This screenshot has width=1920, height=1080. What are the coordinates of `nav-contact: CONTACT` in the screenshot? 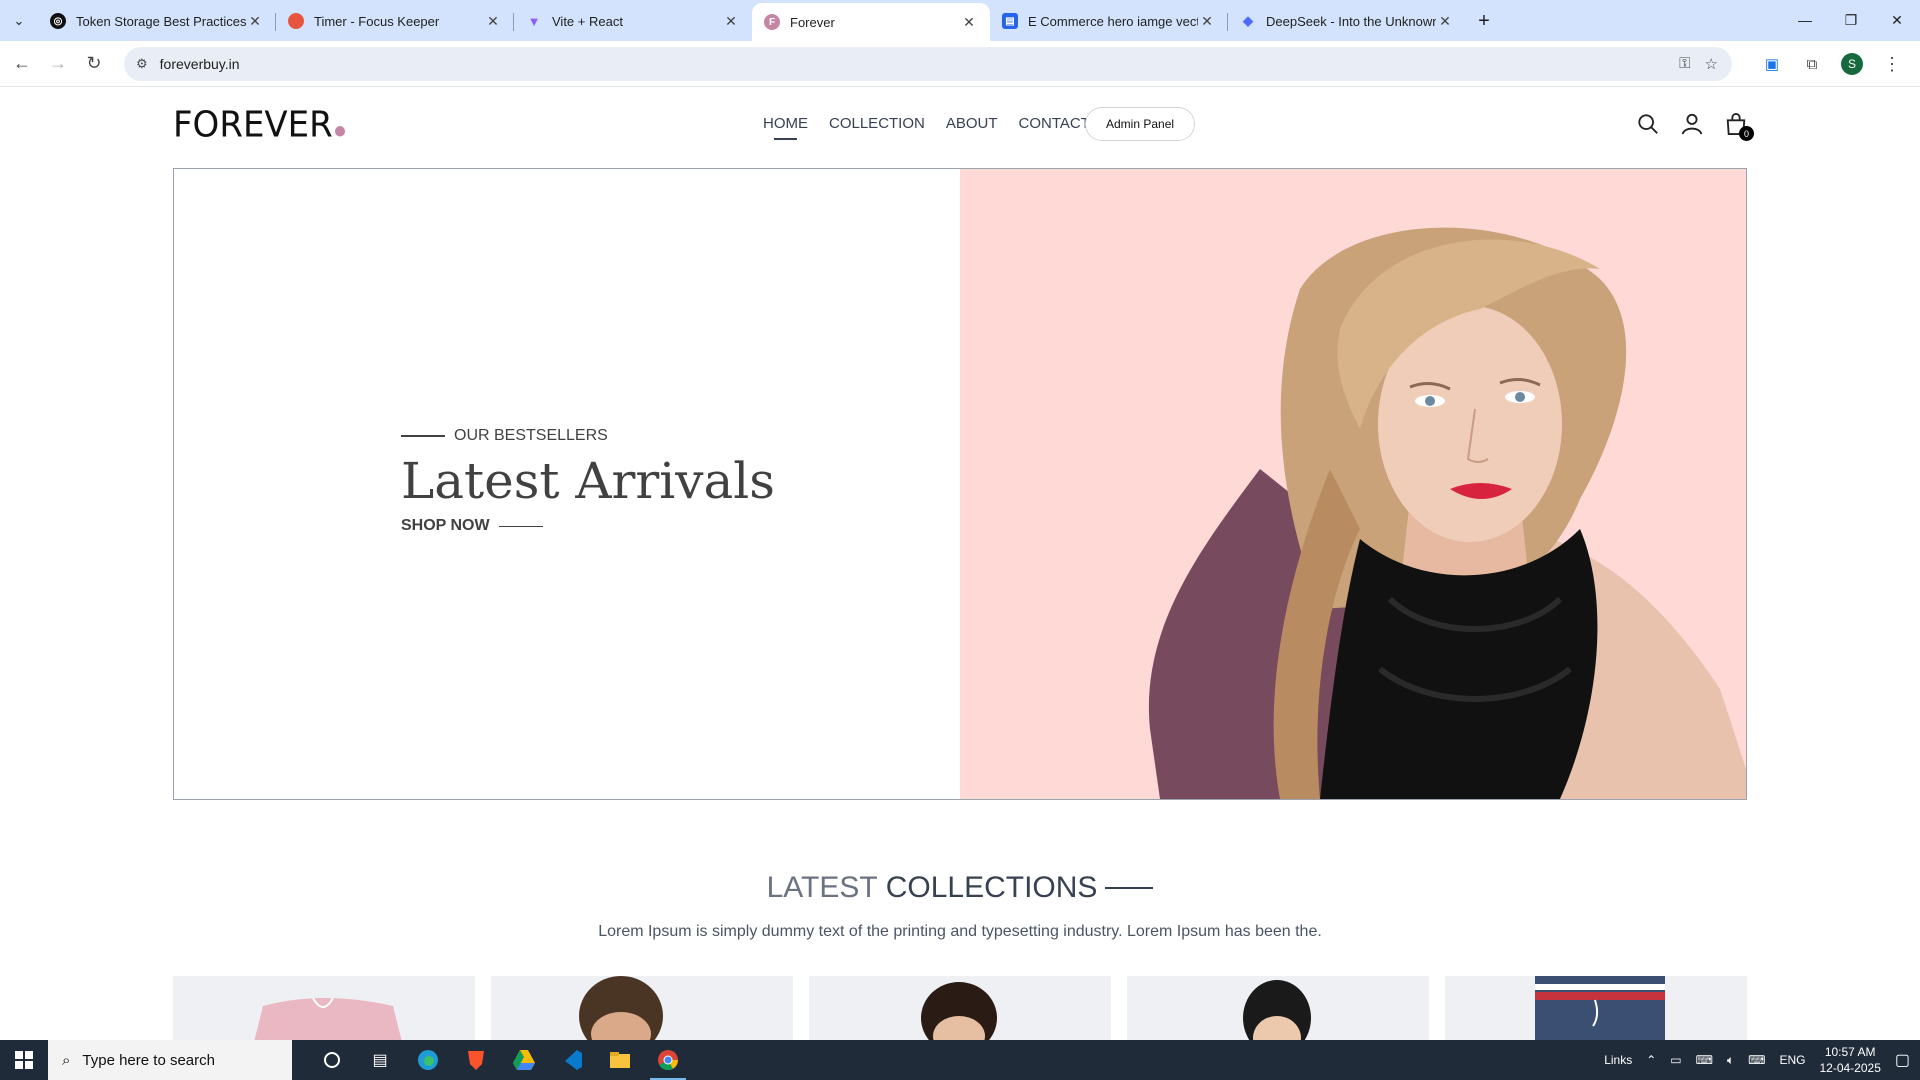 It's located at (1054, 123).